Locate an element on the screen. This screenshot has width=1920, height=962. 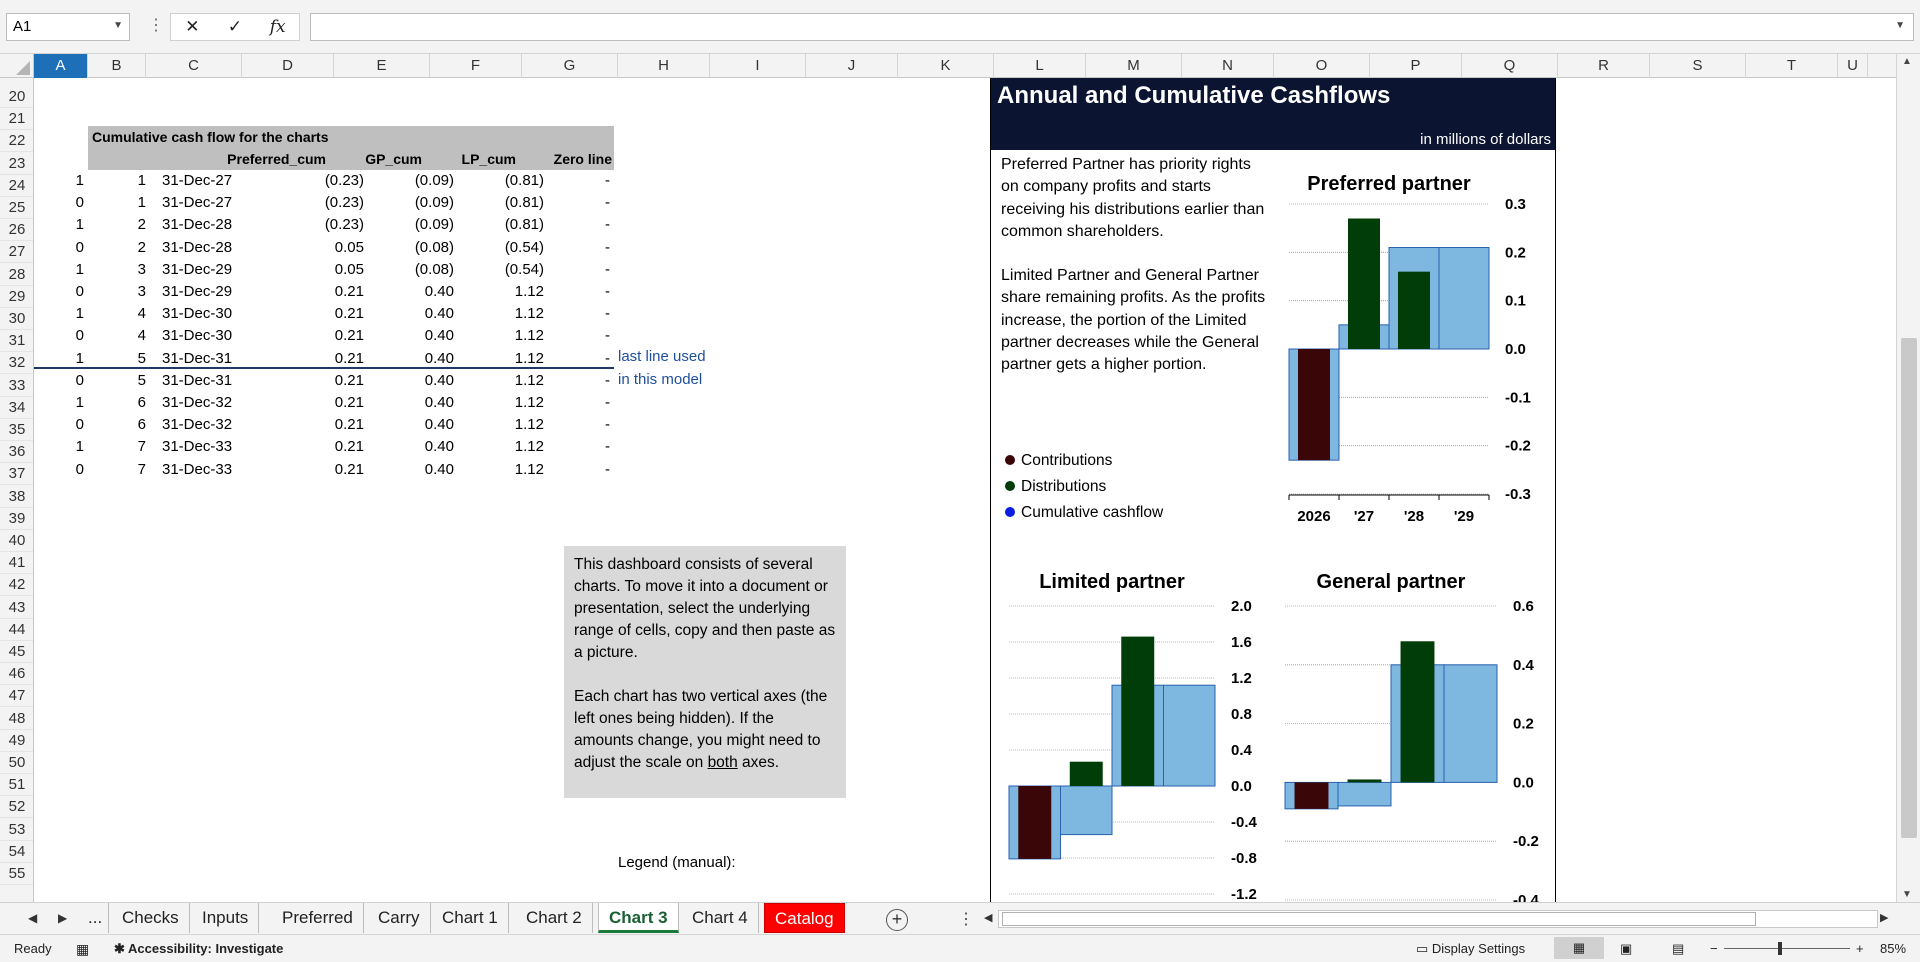
row-header-43: 43 is located at coordinates (16, 608).